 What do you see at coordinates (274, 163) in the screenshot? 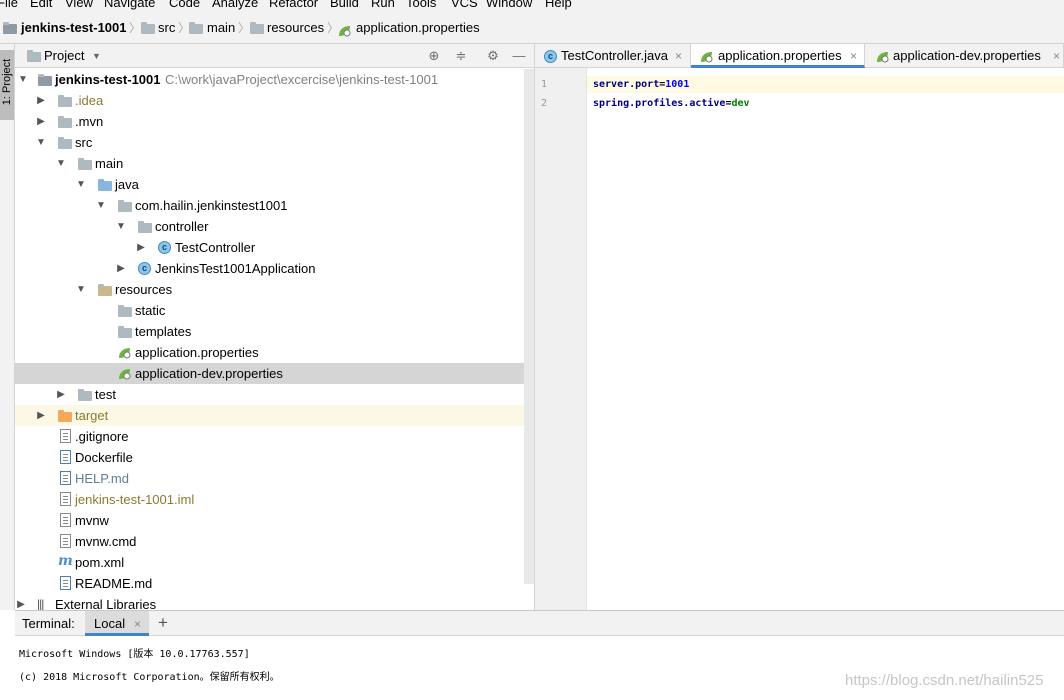
I see `tree-row: ▼ main` at bounding box center [274, 163].